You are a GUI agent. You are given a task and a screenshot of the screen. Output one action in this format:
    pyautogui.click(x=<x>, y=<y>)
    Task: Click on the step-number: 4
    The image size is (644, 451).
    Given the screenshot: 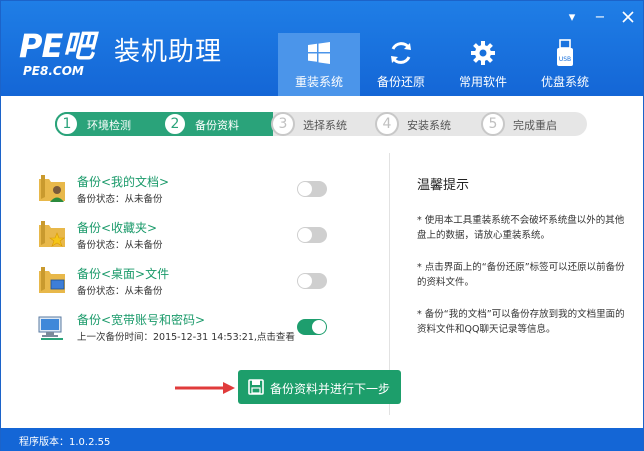 What is the action you would take?
    pyautogui.click(x=387, y=124)
    